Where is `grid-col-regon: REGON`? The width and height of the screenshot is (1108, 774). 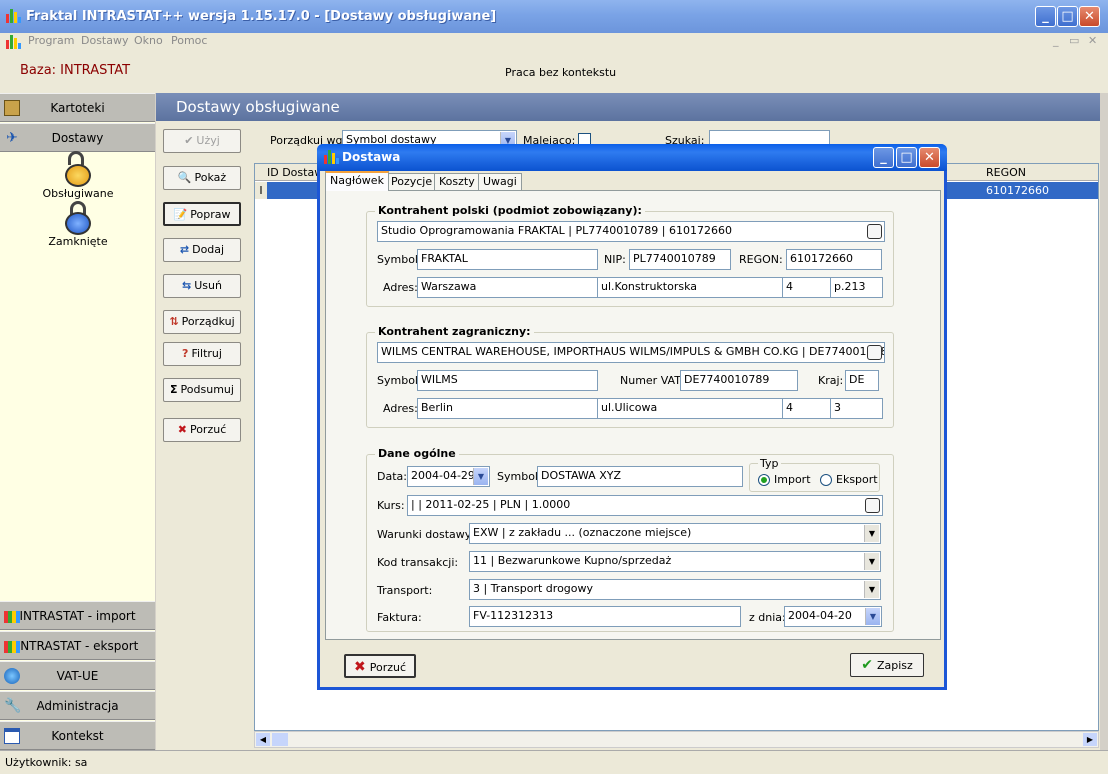 grid-col-regon: REGON is located at coordinates (1006, 172).